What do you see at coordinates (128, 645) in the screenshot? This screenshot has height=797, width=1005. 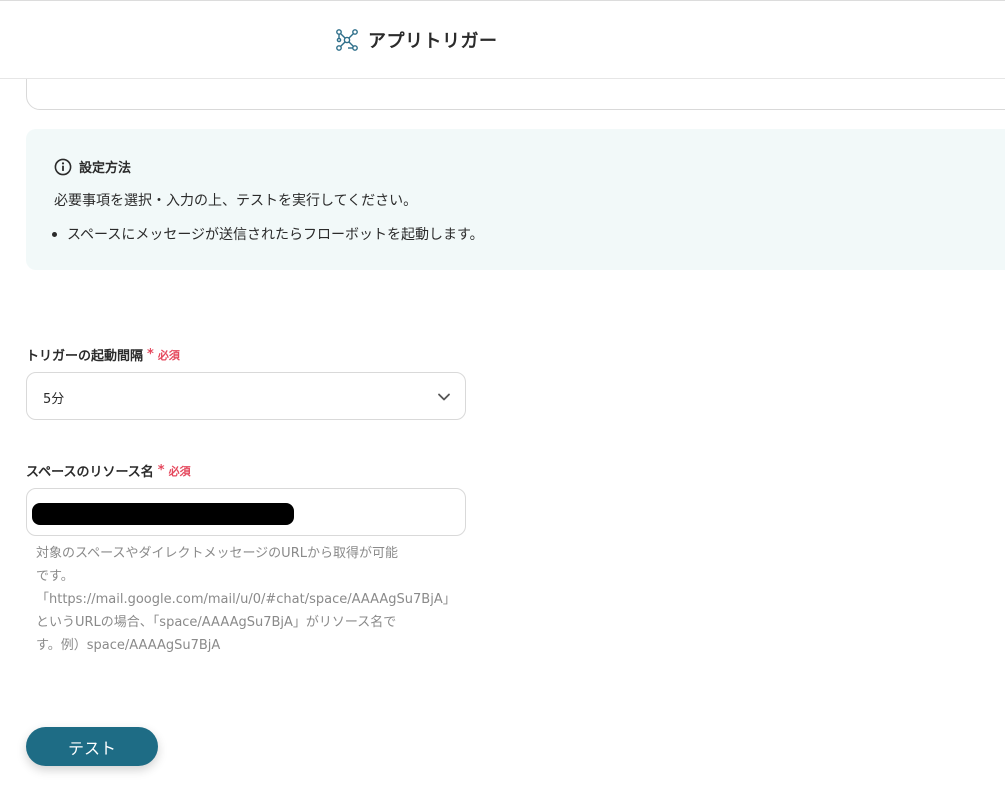 I see `help-line: す。例）space/AAAAgSu7BjA` at bounding box center [128, 645].